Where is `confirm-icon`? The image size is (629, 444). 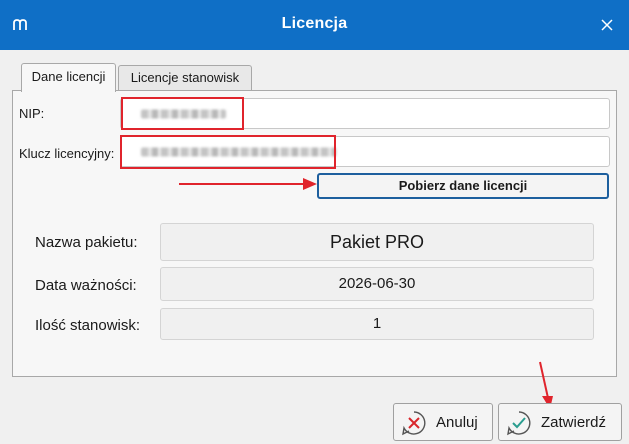
confirm-icon is located at coordinates (519, 423).